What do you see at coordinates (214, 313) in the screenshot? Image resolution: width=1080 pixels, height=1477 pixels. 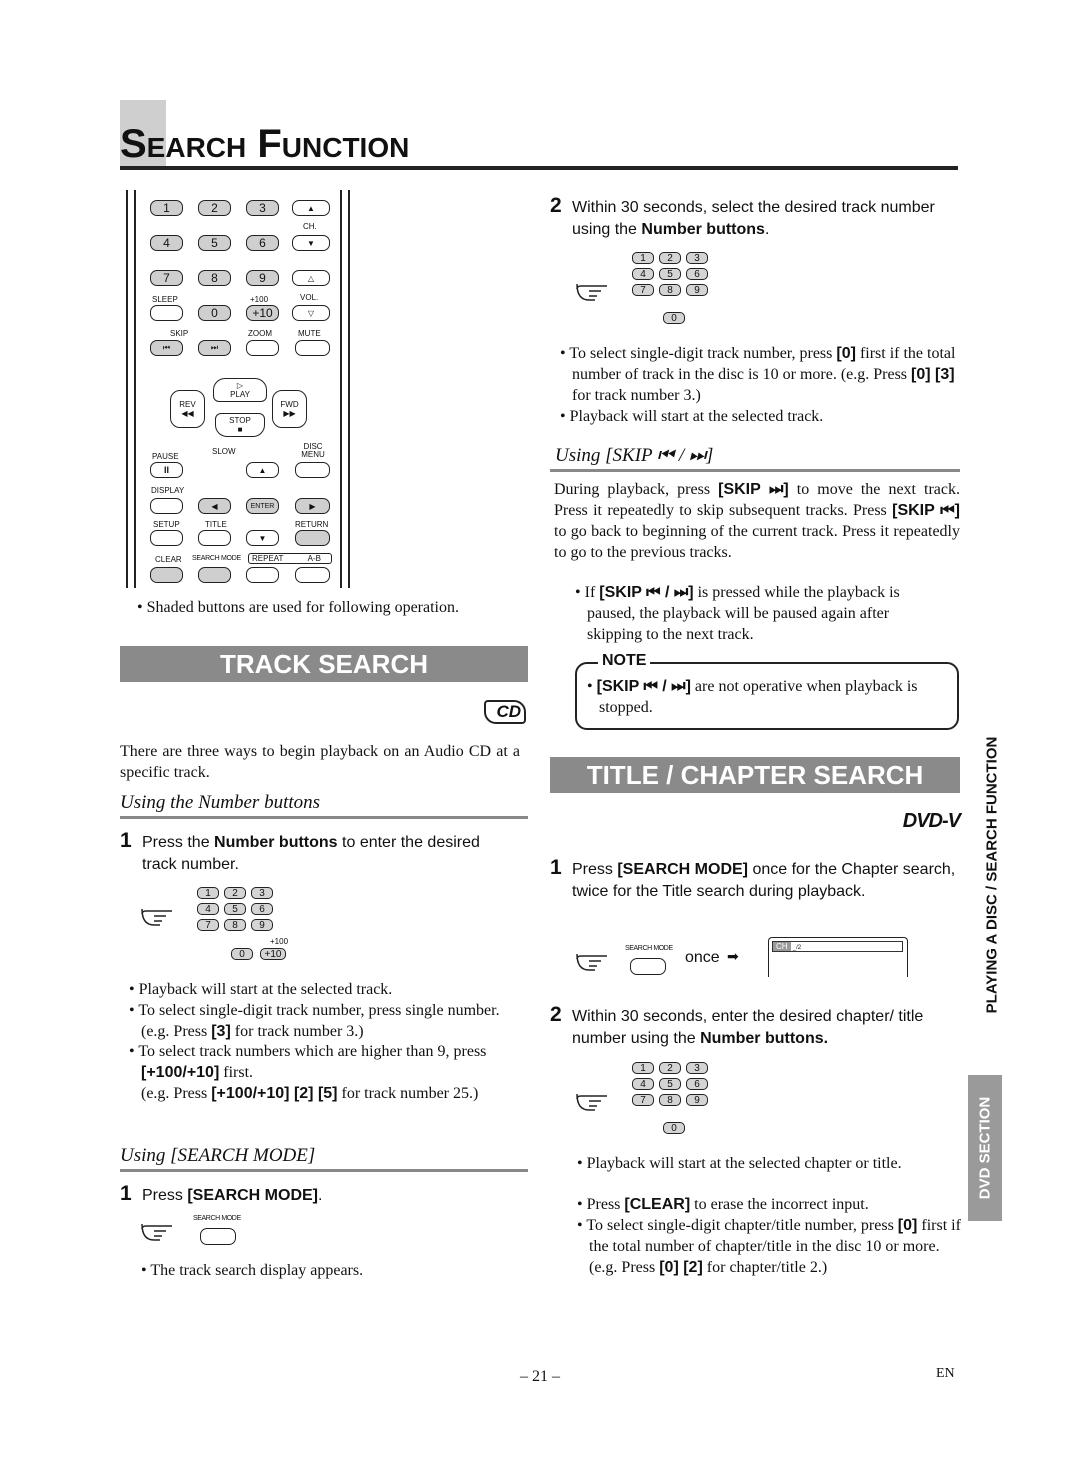 I see `remote-btn-0: 0` at bounding box center [214, 313].